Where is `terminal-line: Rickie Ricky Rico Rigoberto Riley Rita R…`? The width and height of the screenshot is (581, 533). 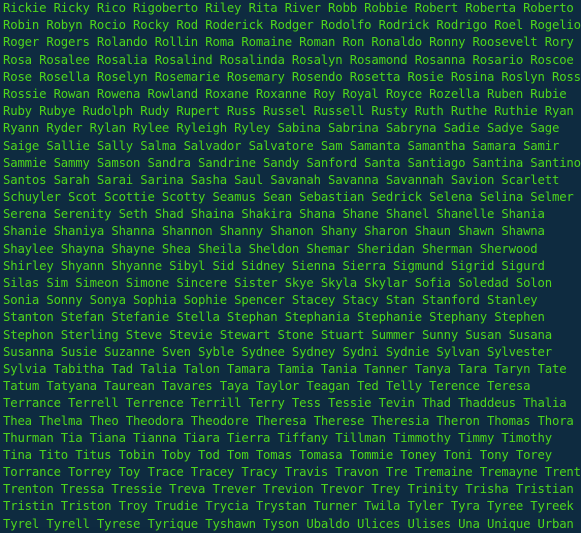
terminal-line: Rickie Ricky Rico Rigoberto Riley Rita R… is located at coordinates (288, 8).